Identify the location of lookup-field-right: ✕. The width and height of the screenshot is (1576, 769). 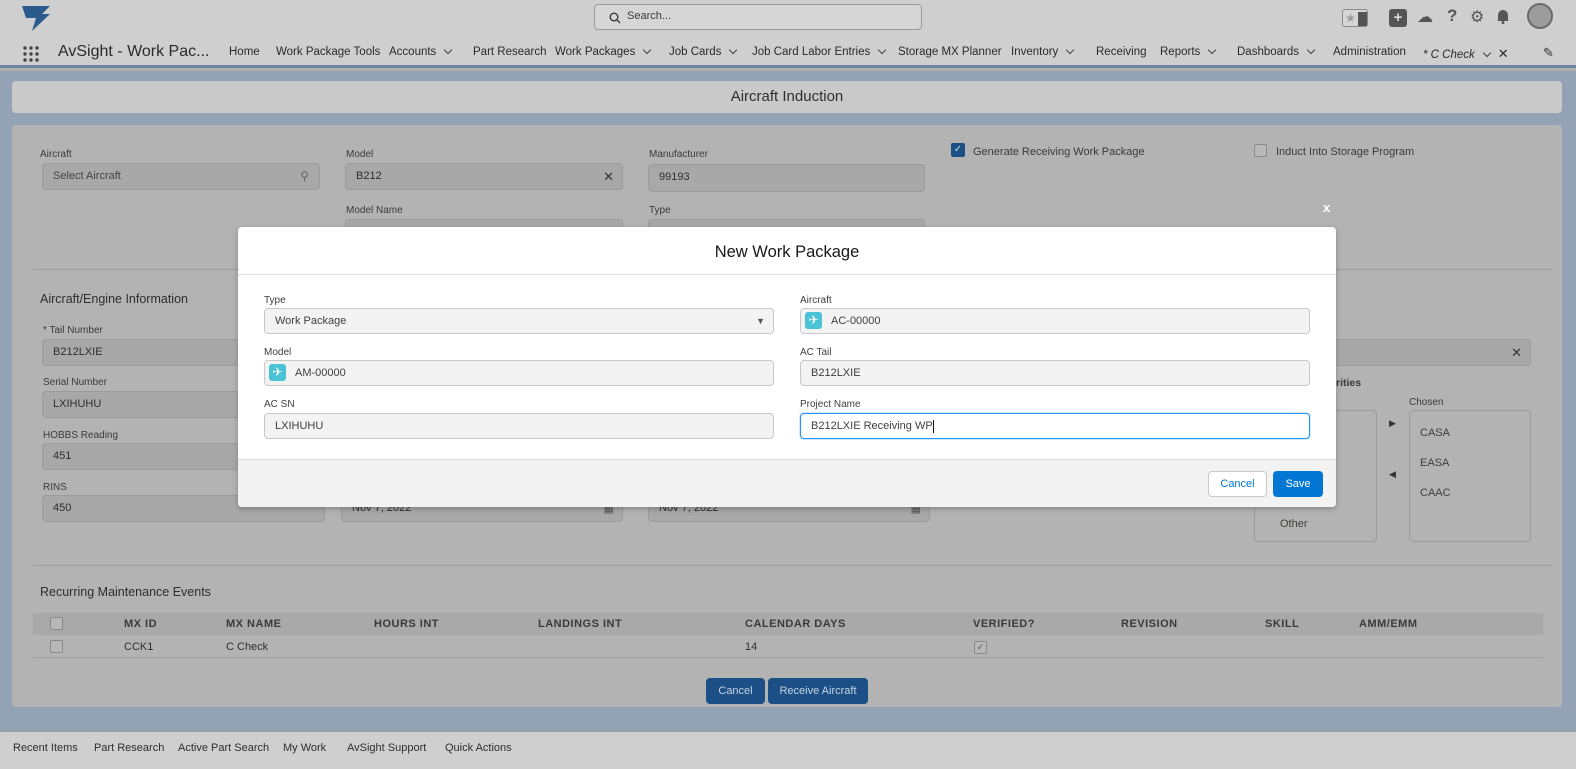
(1432, 352).